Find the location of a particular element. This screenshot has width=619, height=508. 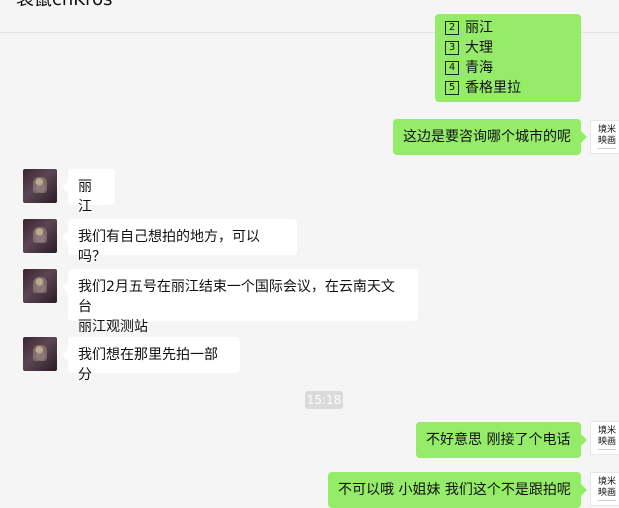

list-item: 2 丽江 is located at coordinates (508, 28).